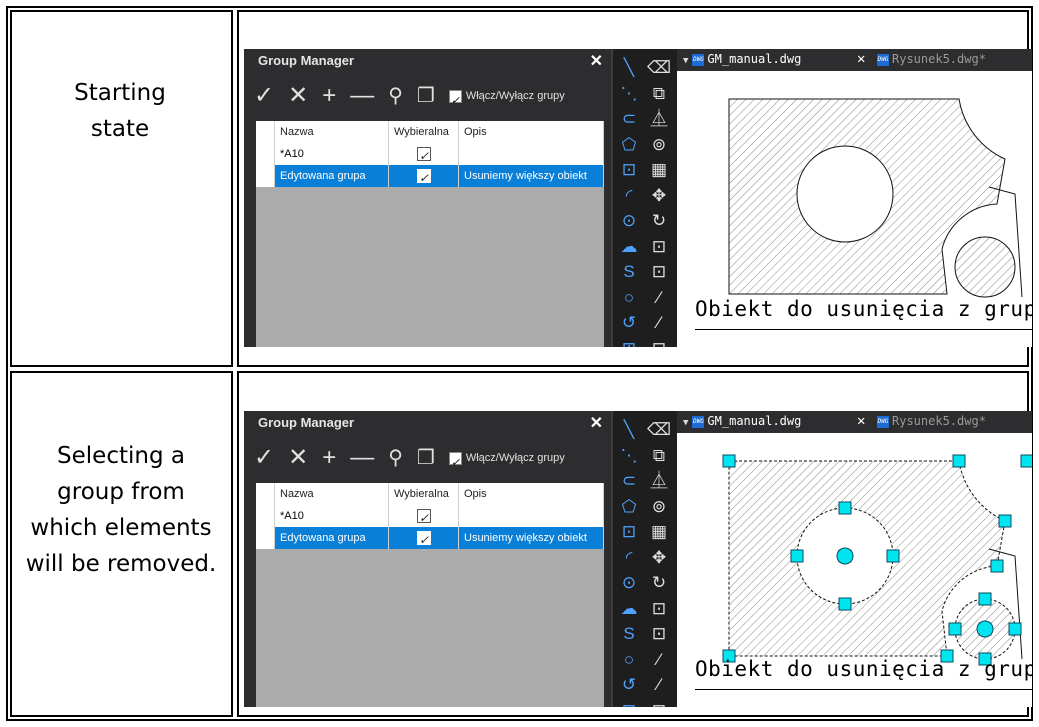 The image size is (1039, 727). Describe the element at coordinates (629, 660) in the screenshot. I see `draw-tool-icon: ○` at that location.